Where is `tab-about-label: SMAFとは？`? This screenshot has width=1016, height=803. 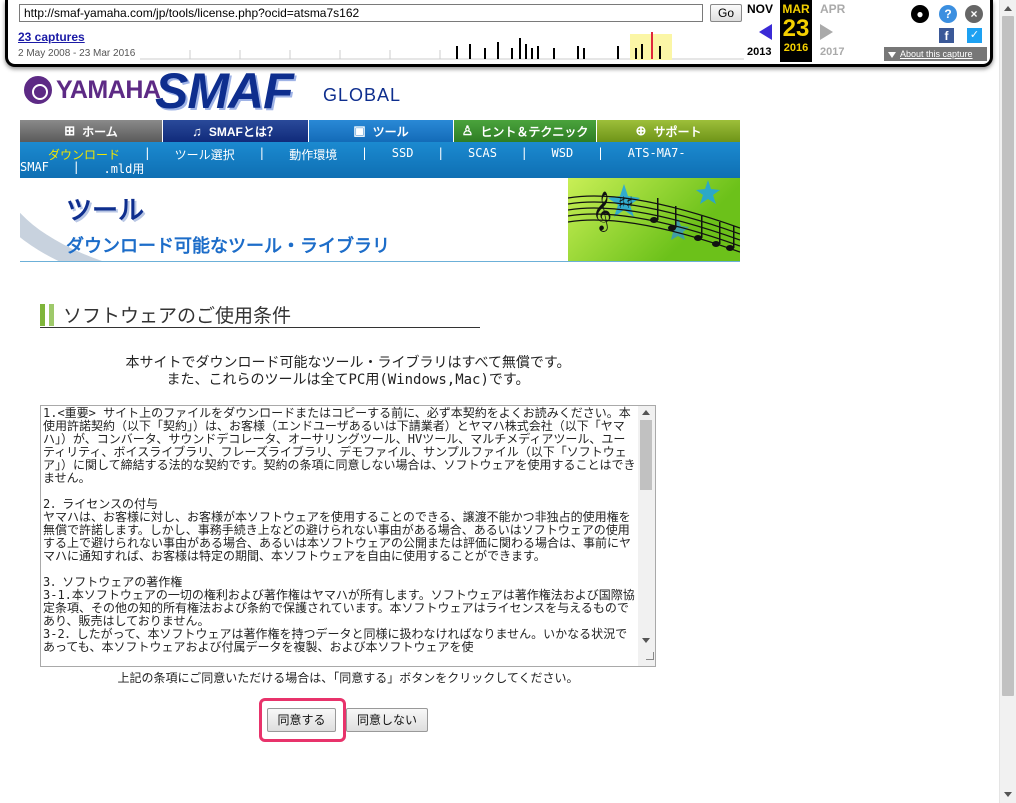
tab-about-label: SMAFとは？ is located at coordinates (243, 131).